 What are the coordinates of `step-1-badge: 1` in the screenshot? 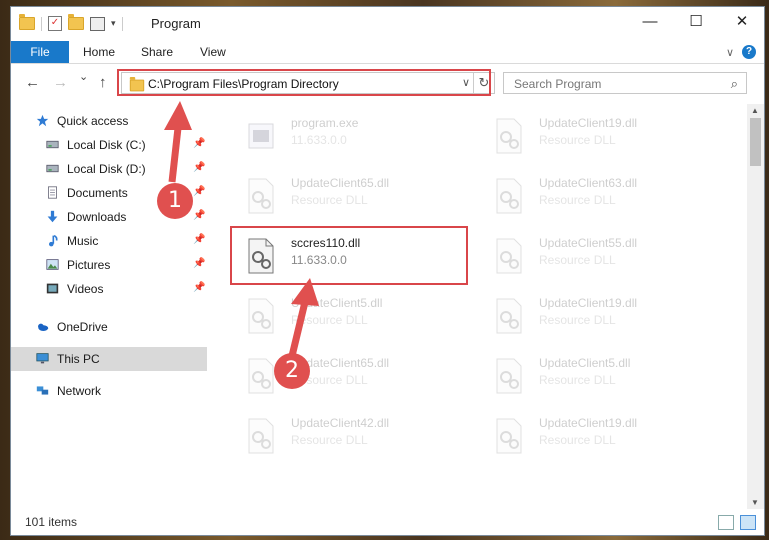 It's located at (175, 201).